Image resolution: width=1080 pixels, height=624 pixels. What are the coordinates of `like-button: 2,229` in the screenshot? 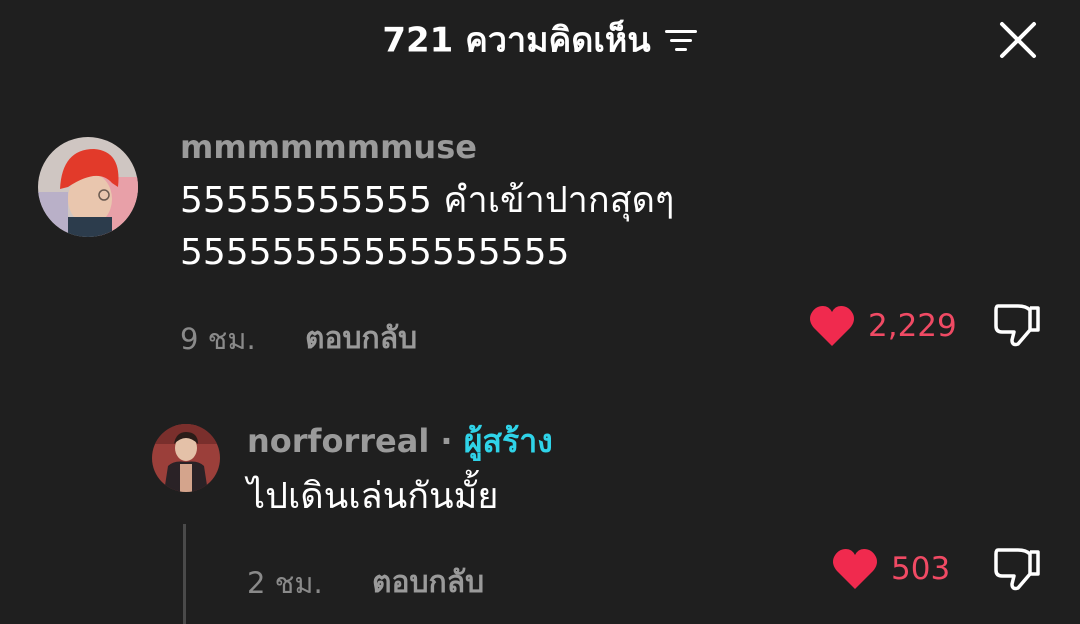 It's located at (882, 326).